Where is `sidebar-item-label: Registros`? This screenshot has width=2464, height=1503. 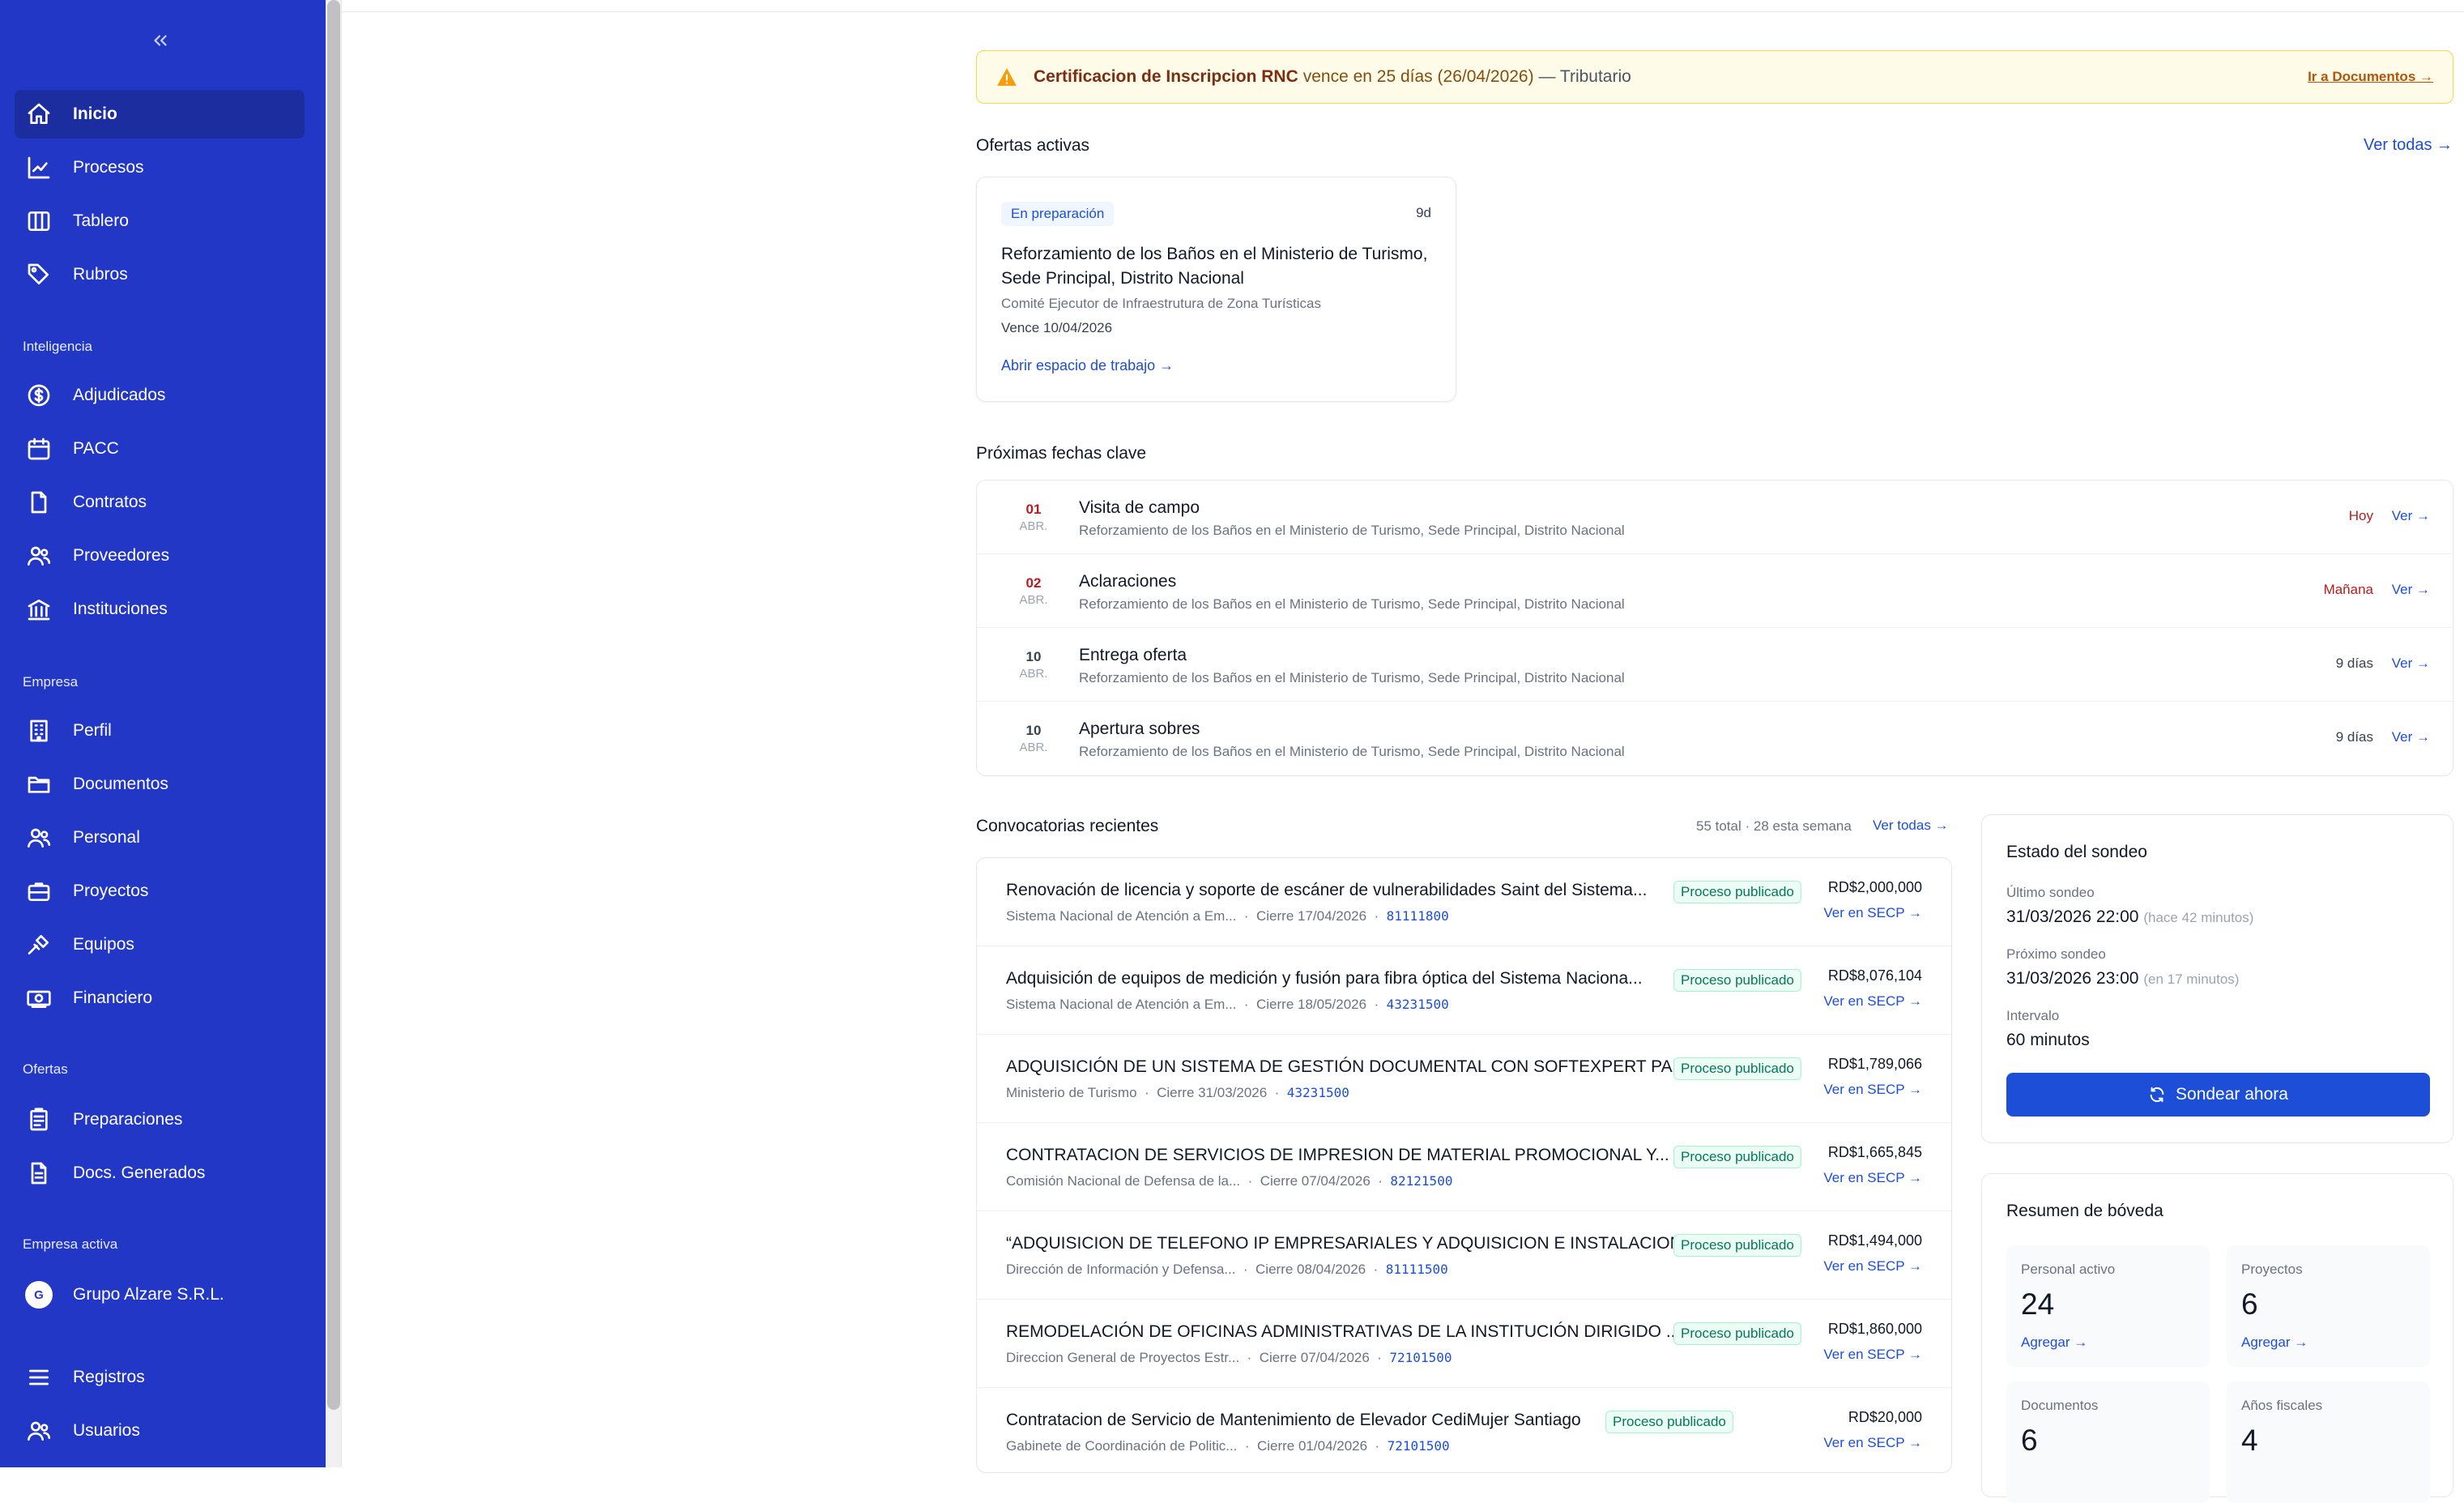 sidebar-item-label: Registros is located at coordinates (109, 1377).